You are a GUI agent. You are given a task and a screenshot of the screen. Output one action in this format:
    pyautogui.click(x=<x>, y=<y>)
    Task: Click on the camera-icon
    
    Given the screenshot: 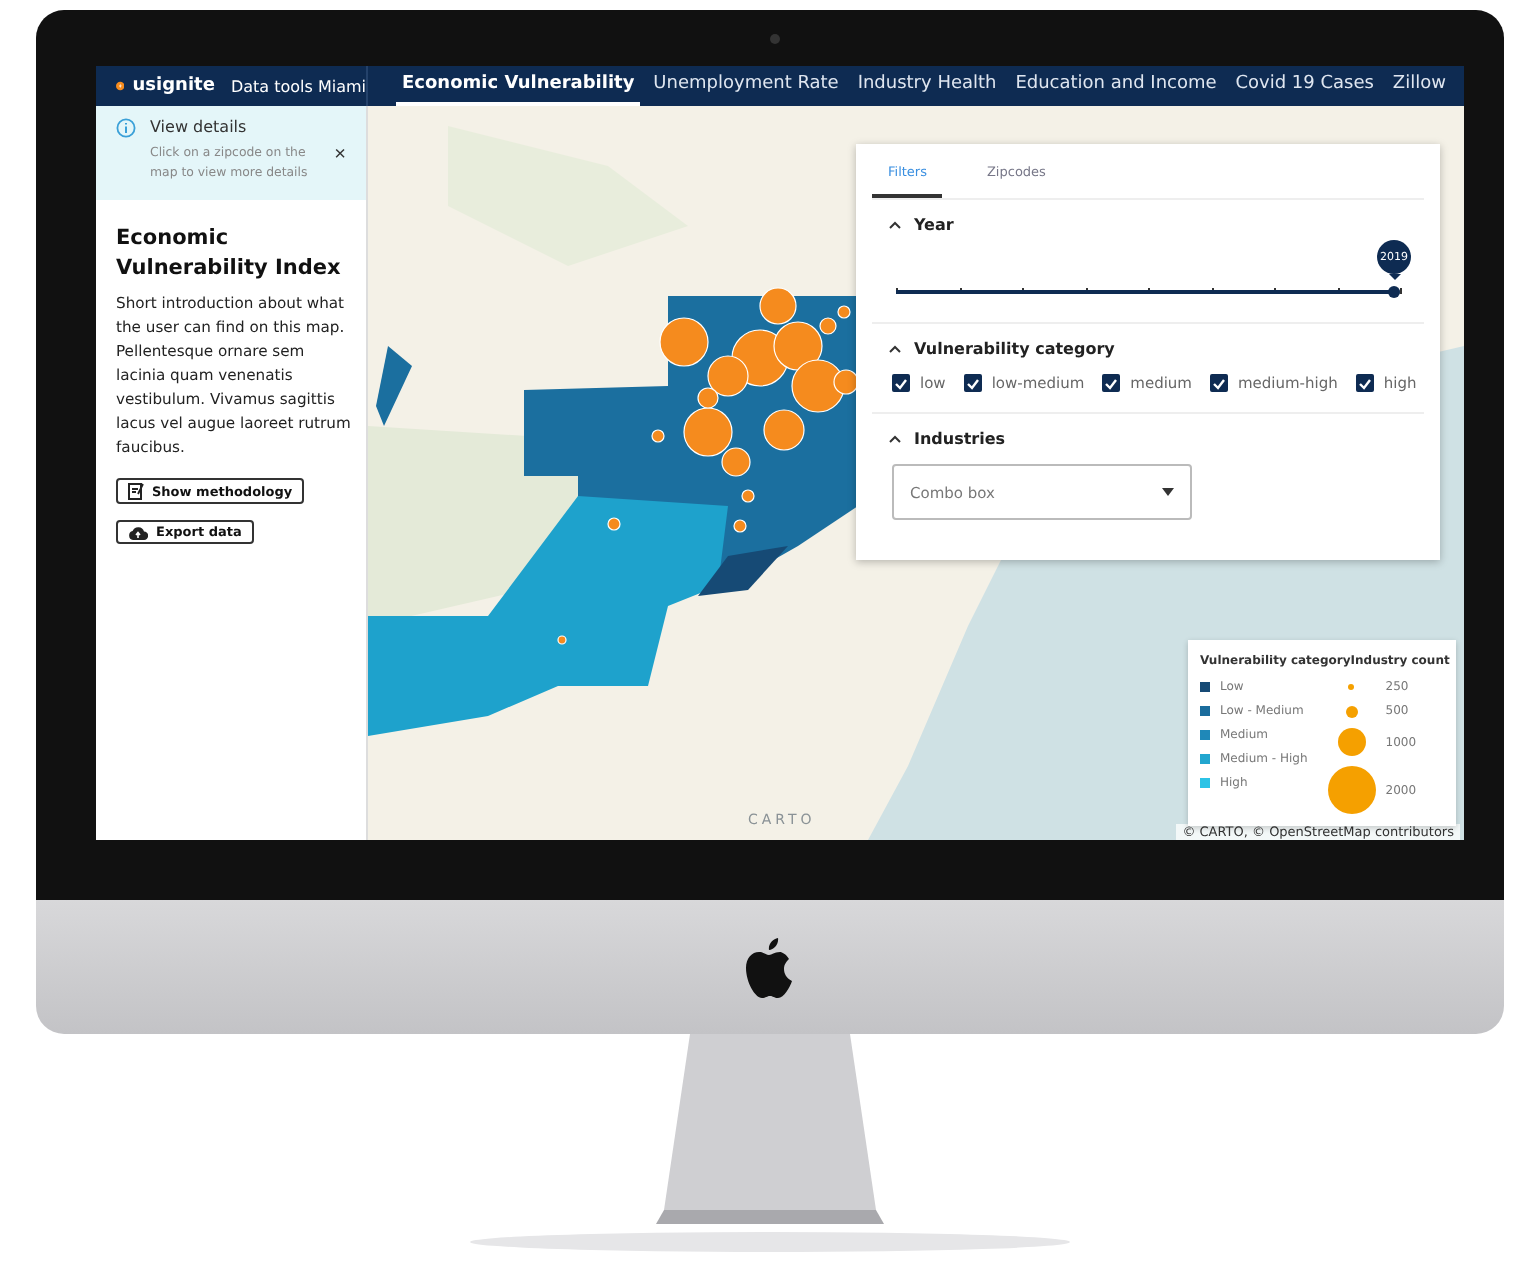 What is the action you would take?
    pyautogui.click(x=775, y=39)
    